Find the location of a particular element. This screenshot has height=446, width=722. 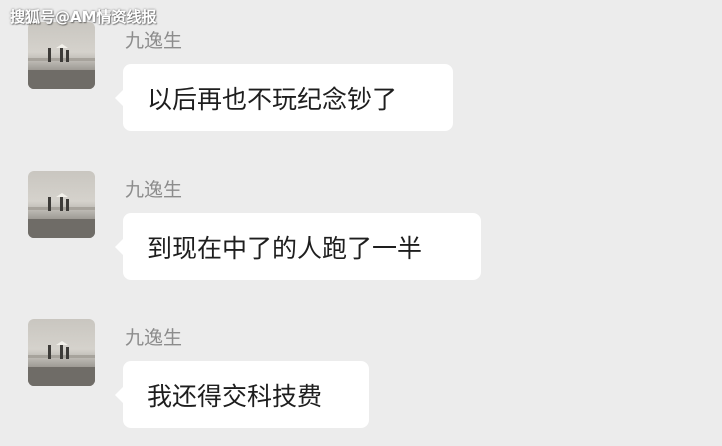

message-bubble: 到现在中了的人跑了一半 is located at coordinates (298, 246).